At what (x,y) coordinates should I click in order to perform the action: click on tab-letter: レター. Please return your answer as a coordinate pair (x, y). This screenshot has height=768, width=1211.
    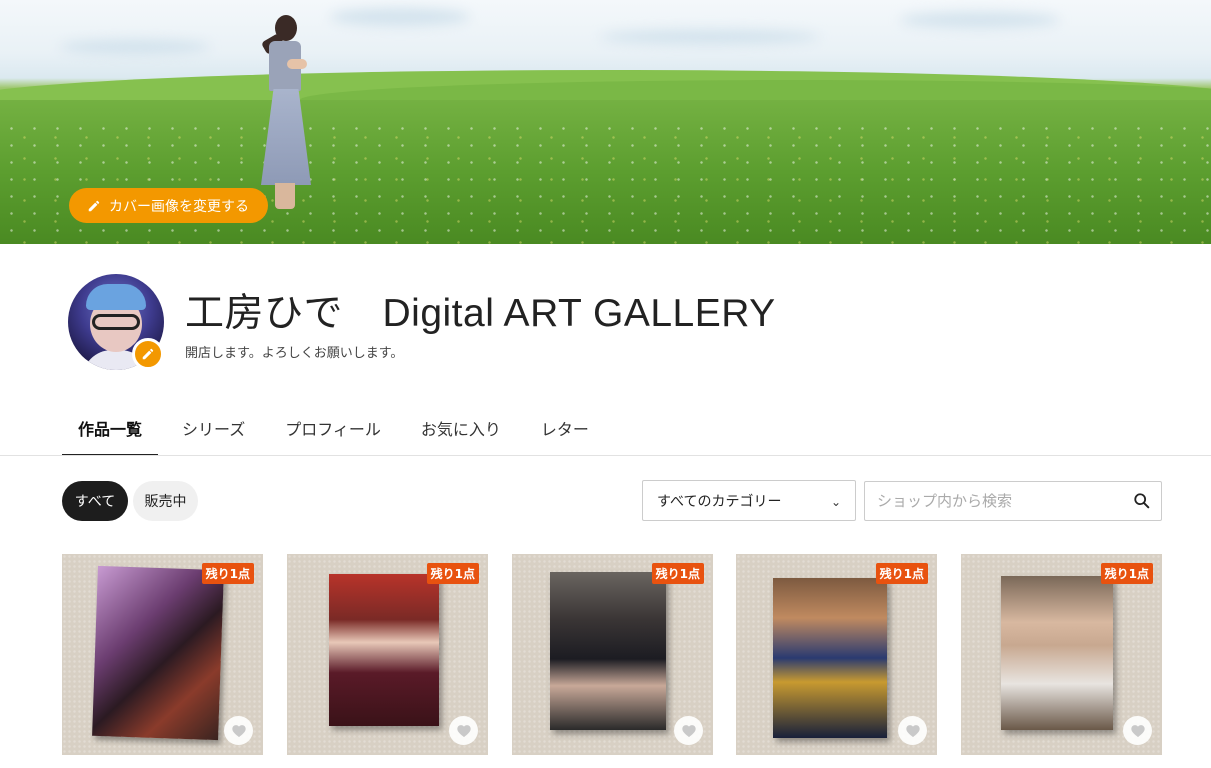
    Looking at the image, I should click on (565, 430).